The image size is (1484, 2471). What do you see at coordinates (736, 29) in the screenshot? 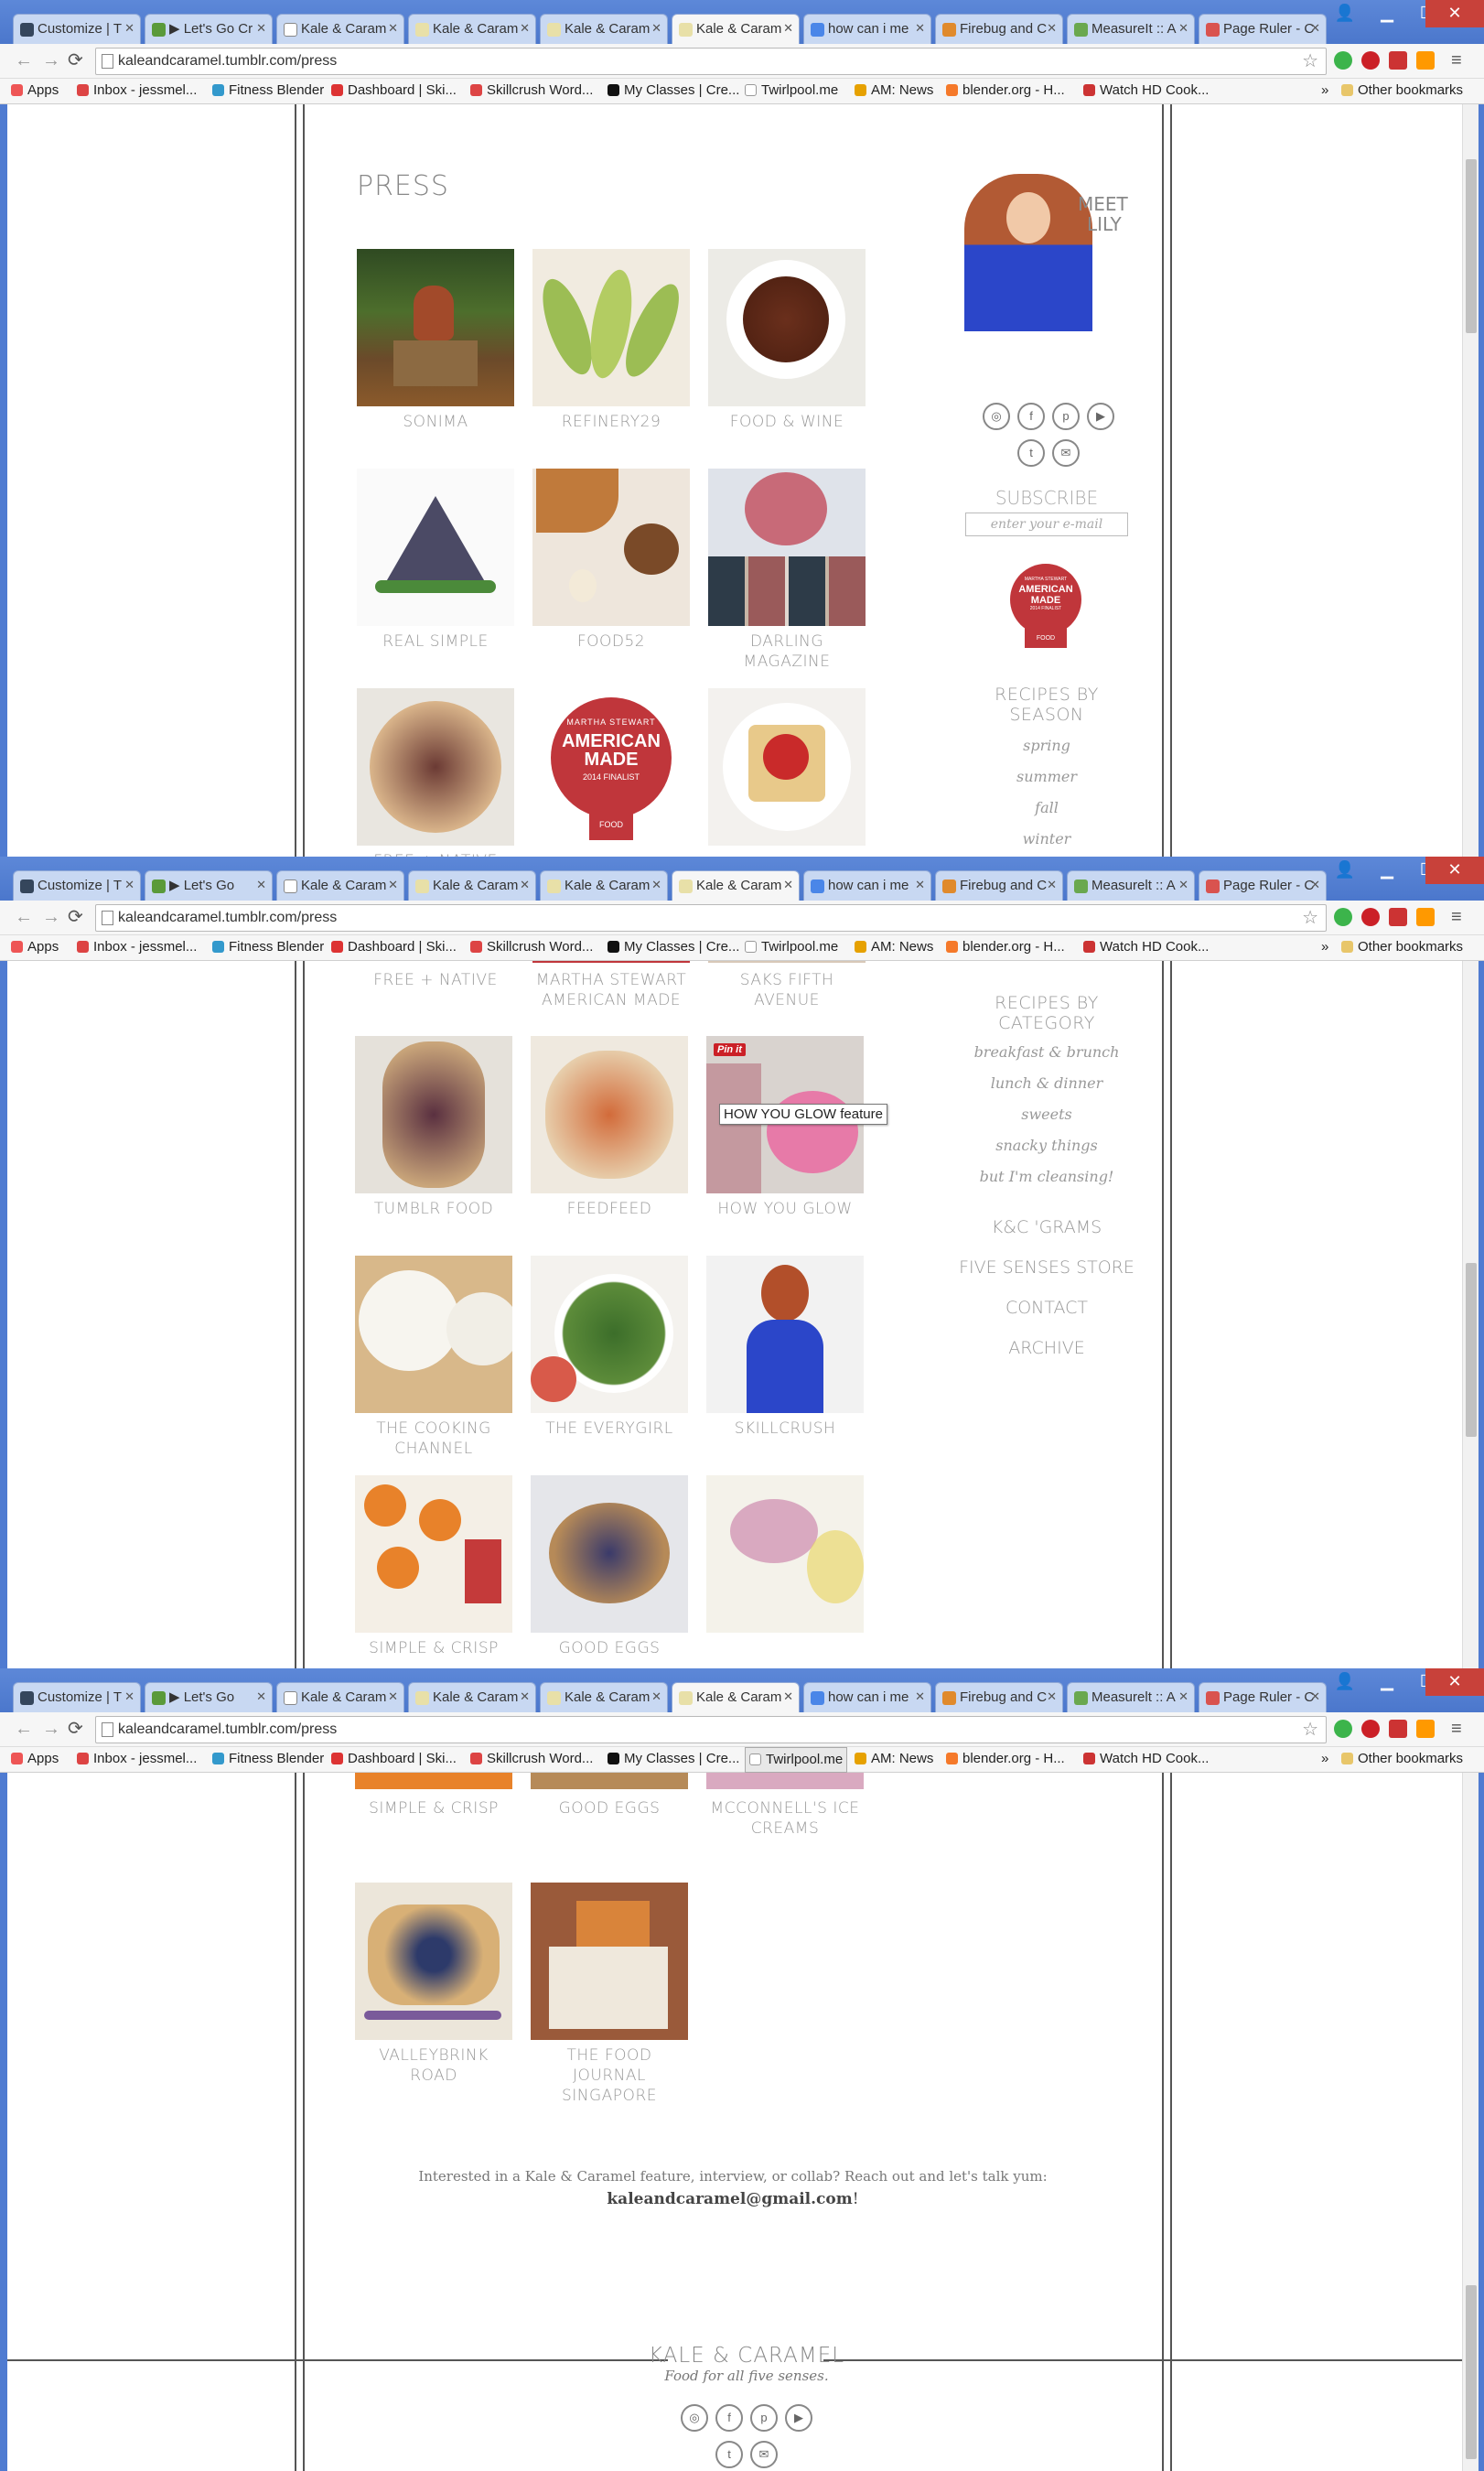
I see `tab-active: Kale & Caram ✕` at bounding box center [736, 29].